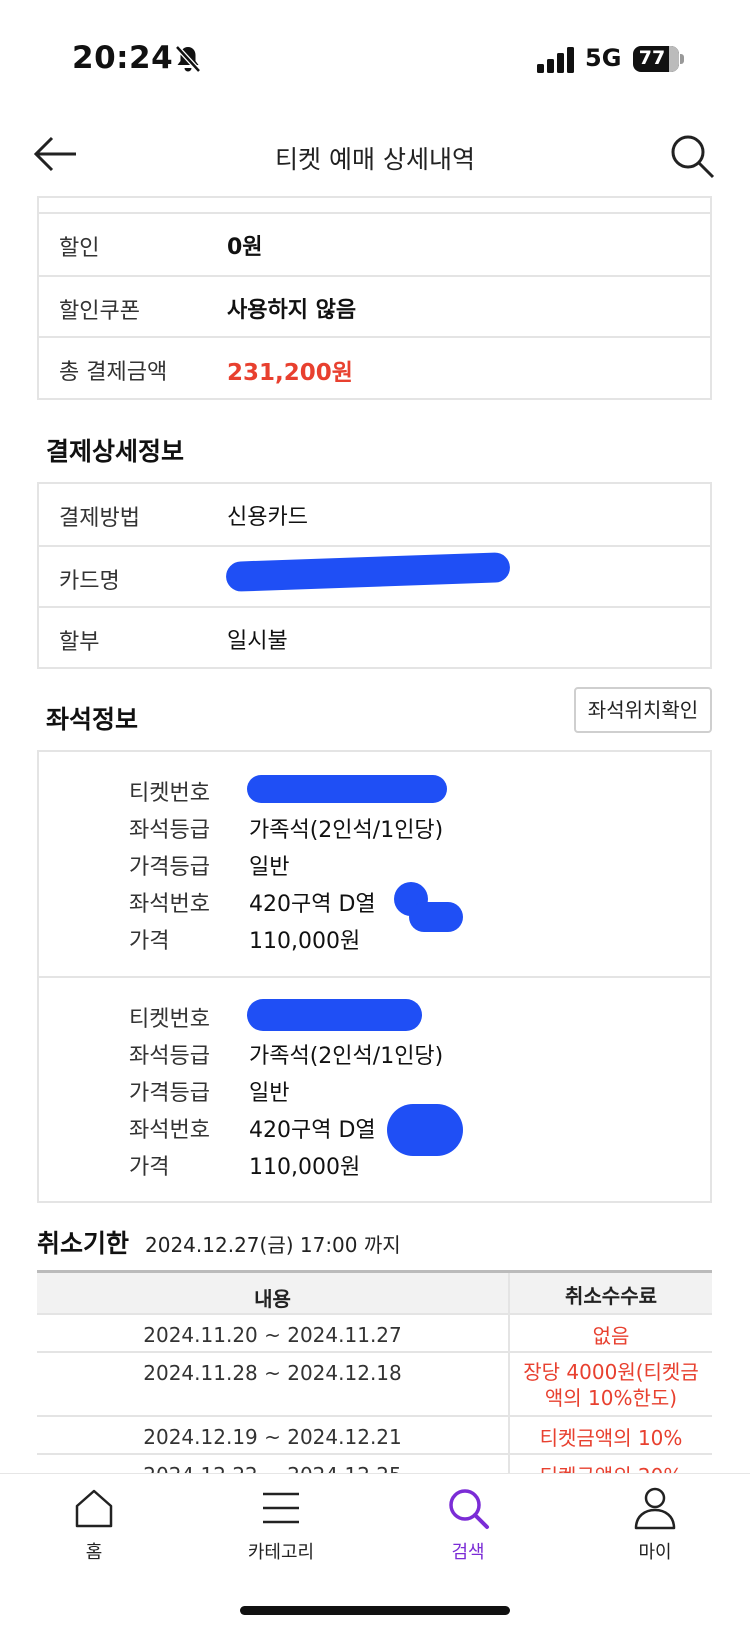  Describe the element at coordinates (245, 247) in the screenshot. I see `summary-value: 0원` at that location.